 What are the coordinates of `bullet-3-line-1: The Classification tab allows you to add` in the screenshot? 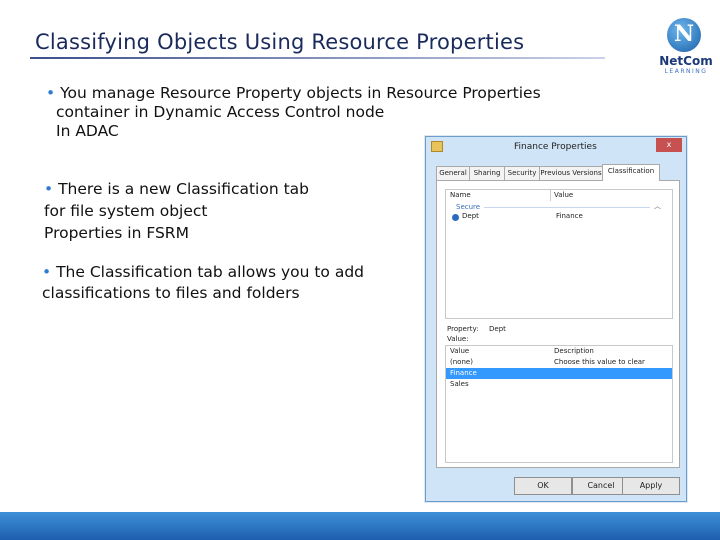 It's located at (210, 272).